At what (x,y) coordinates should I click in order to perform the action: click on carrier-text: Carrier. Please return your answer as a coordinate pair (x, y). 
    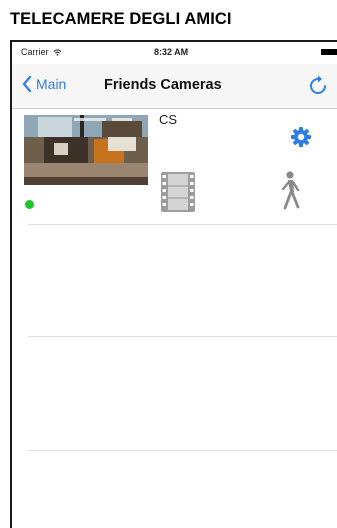
    Looking at the image, I should click on (35, 52).